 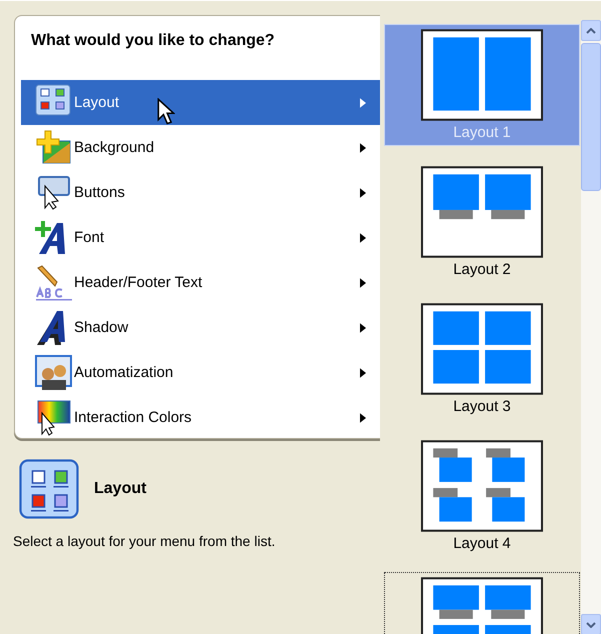 I want to click on chevron-down-icon, so click(x=591, y=625).